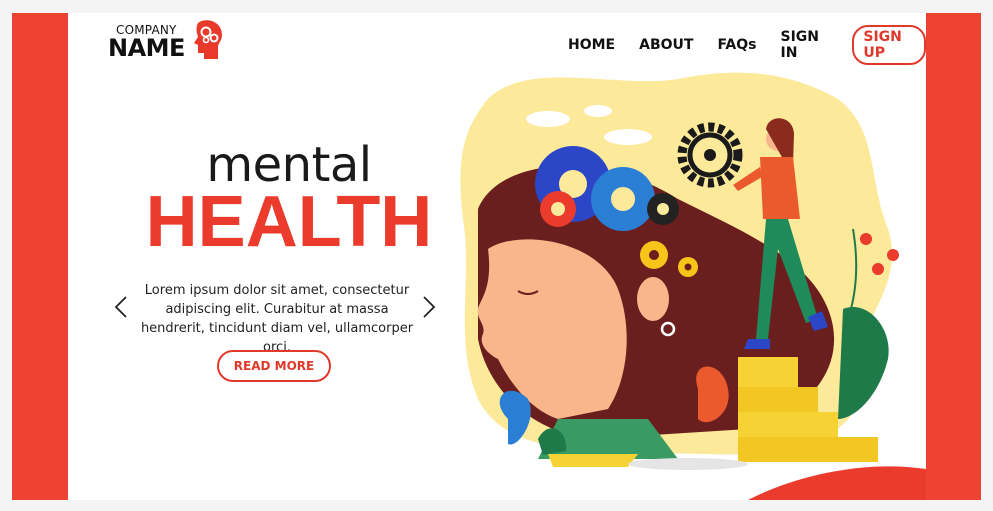 The image size is (993, 511). What do you see at coordinates (804, 45) in the screenshot?
I see `nav-sign-in: SIGN IN` at bounding box center [804, 45].